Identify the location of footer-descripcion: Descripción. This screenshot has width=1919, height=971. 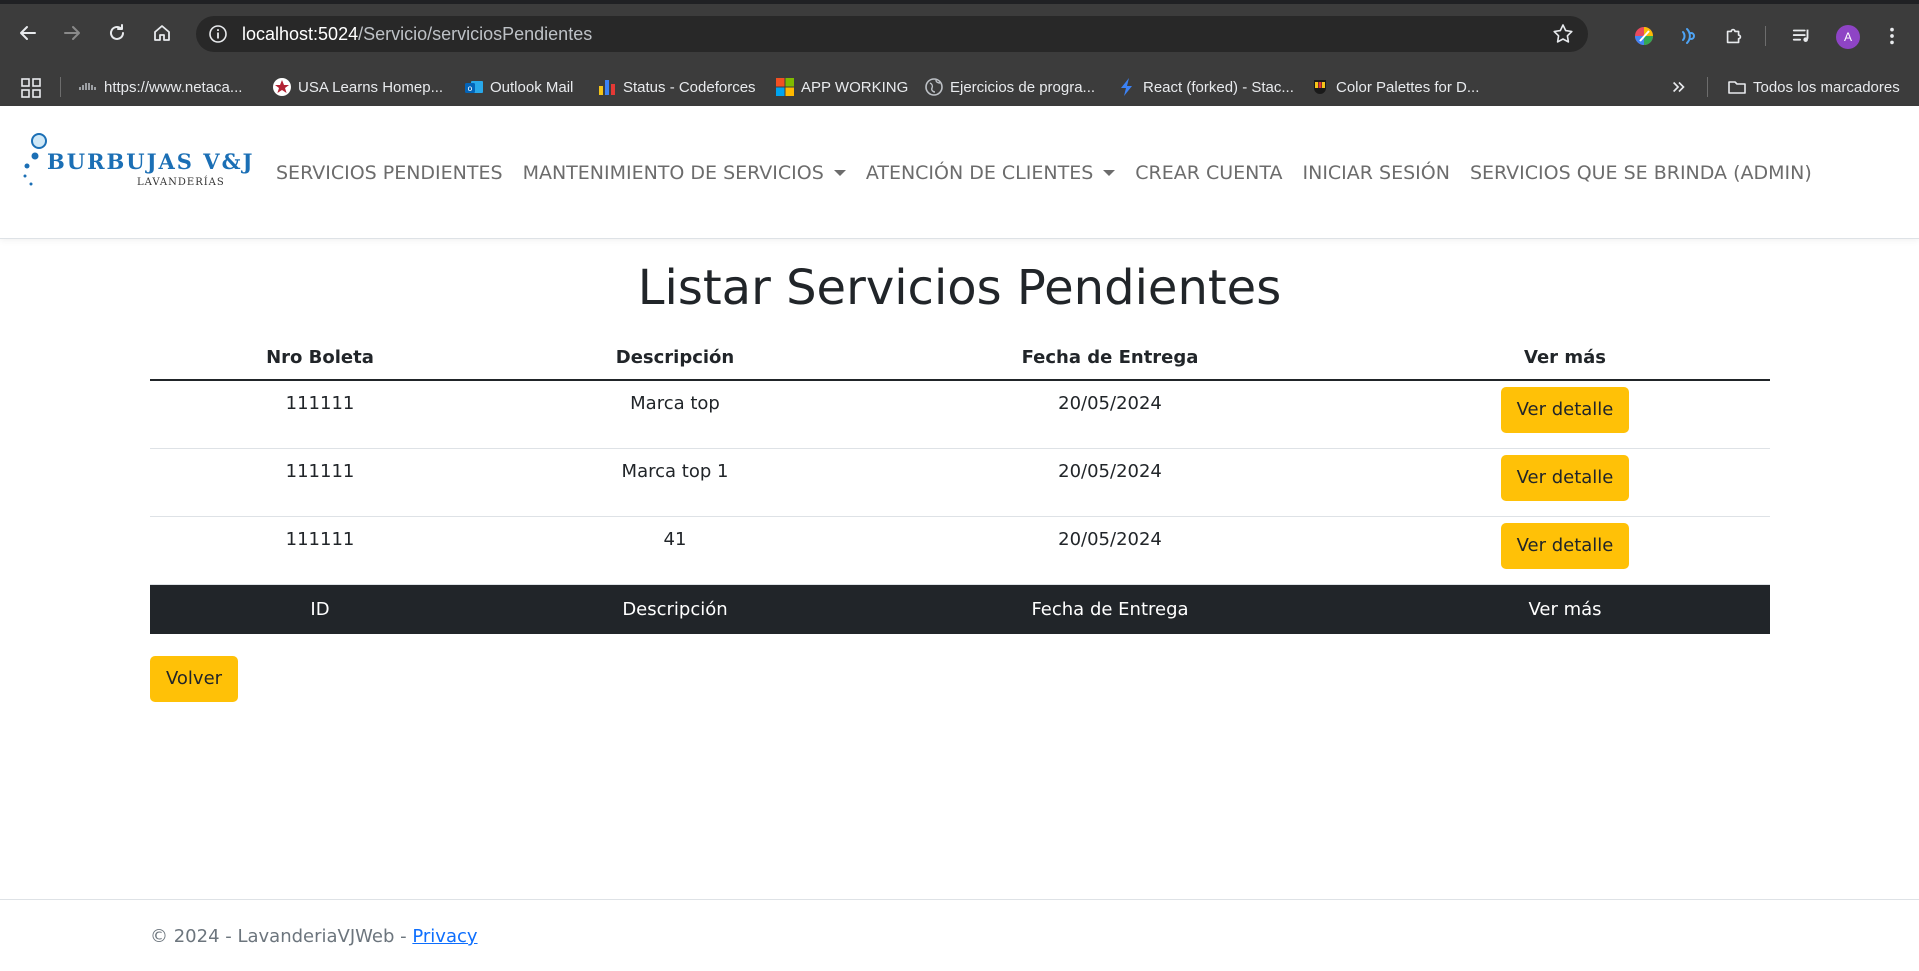
(675, 609).